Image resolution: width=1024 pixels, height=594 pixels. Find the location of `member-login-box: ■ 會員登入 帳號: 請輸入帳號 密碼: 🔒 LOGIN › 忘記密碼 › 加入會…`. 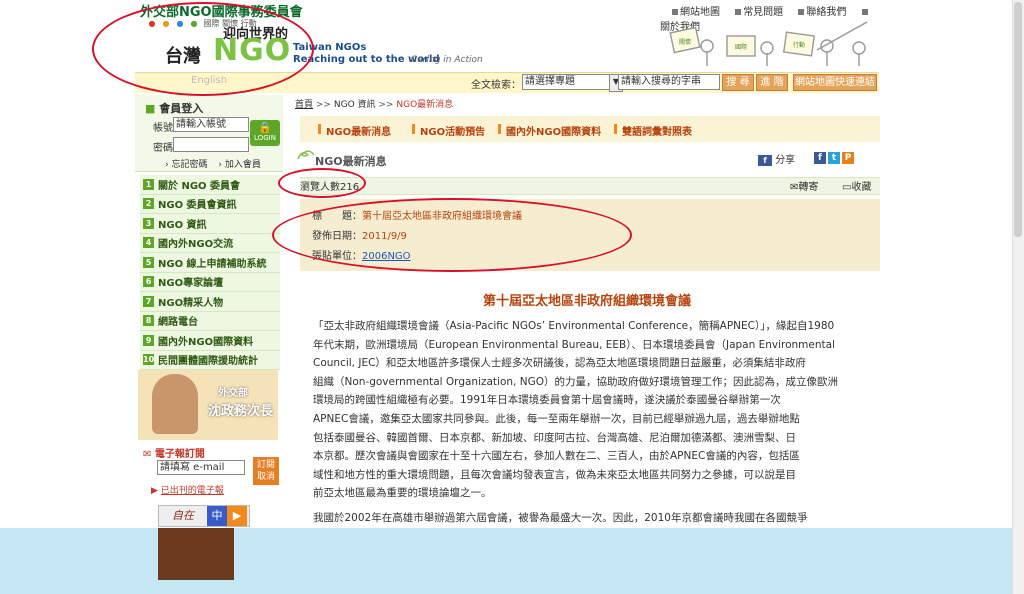

member-login-box: ■ 會員登入 帳號: 請輸入帳號 密碼: 🔒 LOGIN › 忘記密碼 › 加入會… is located at coordinates (209, 133).